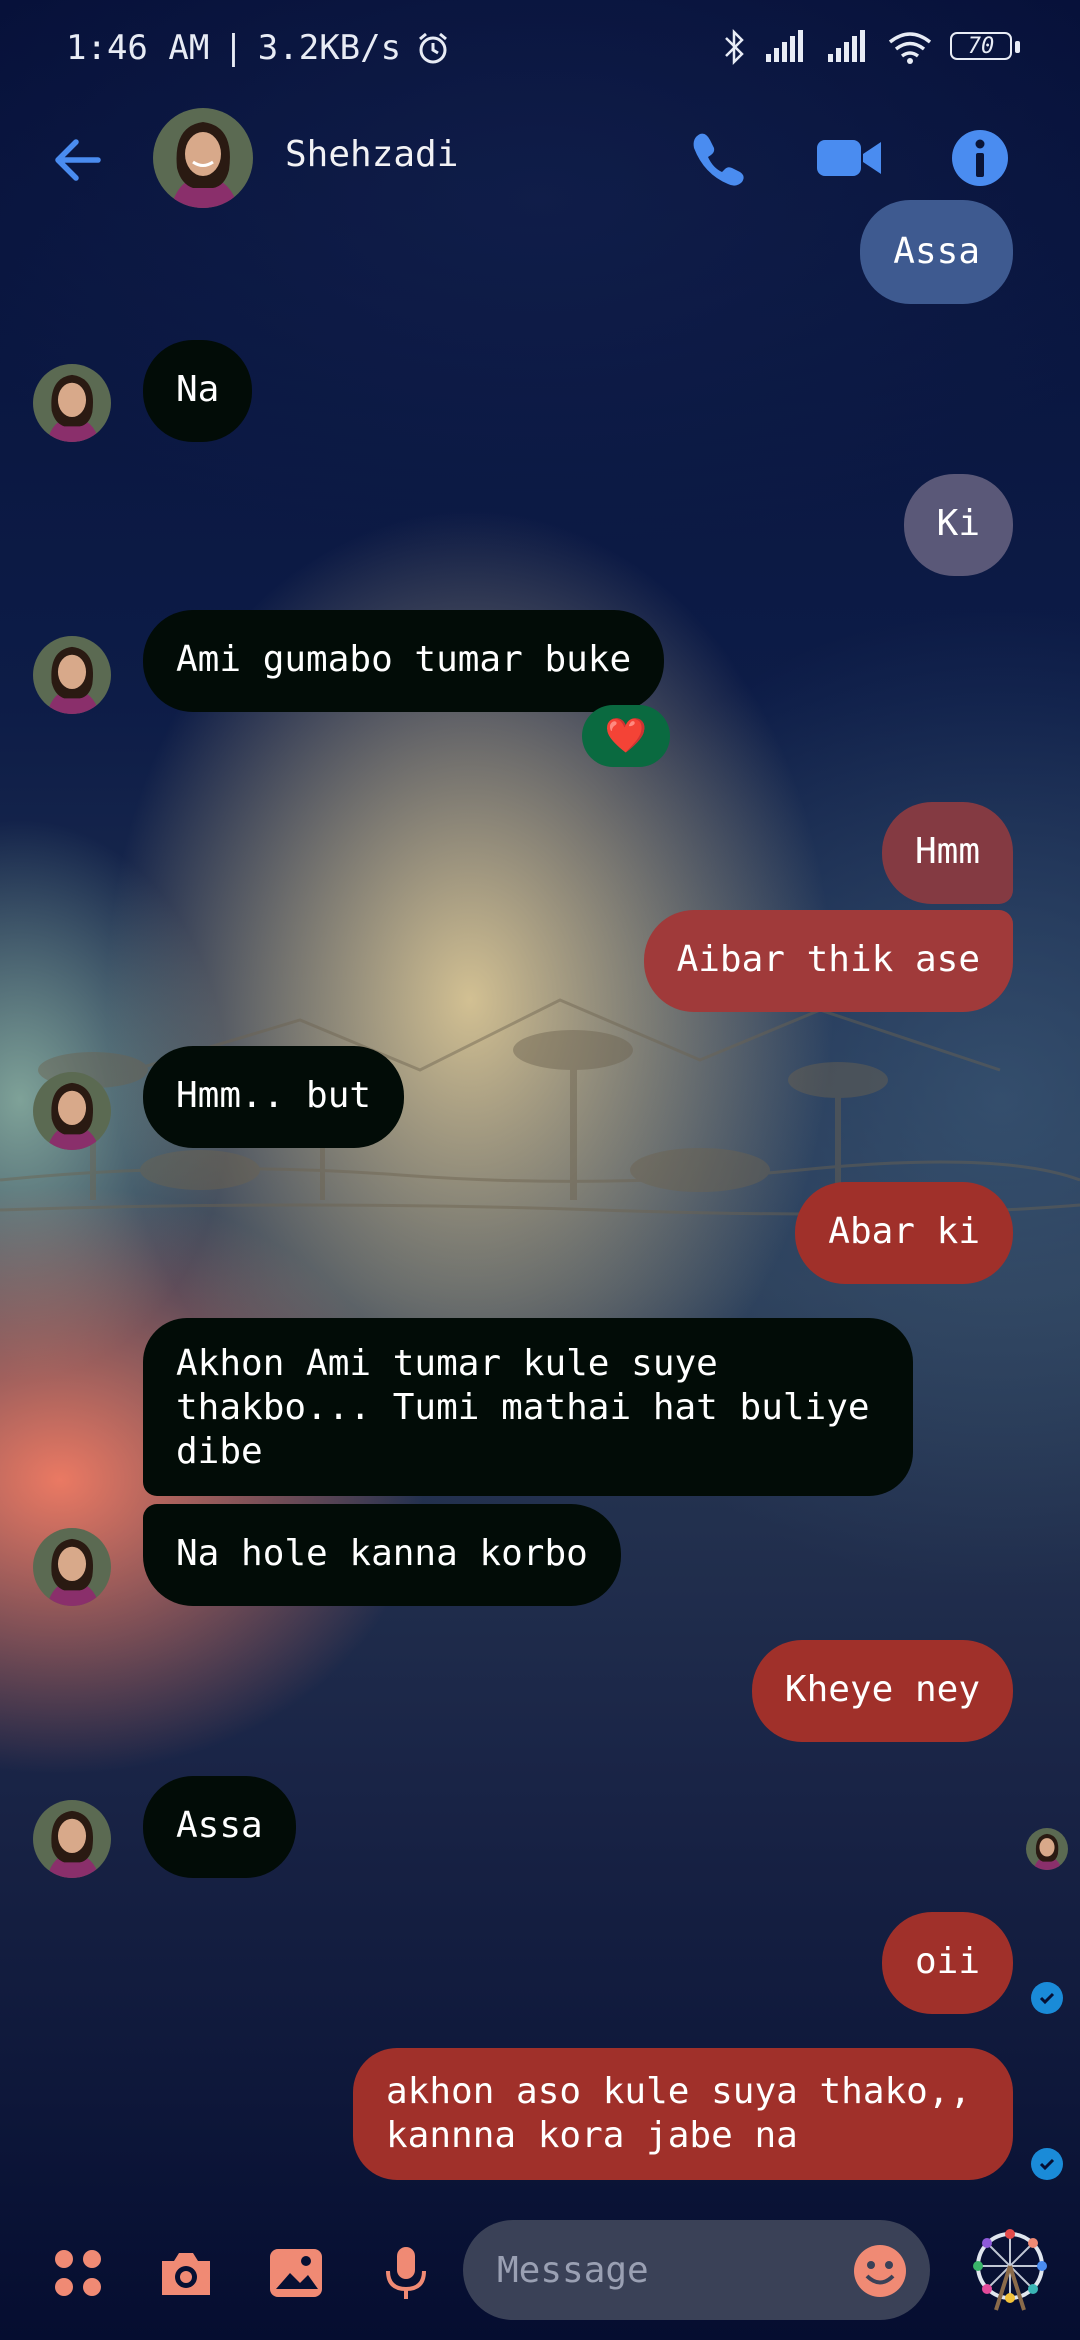 The height and width of the screenshot is (2340, 1080). Describe the element at coordinates (186, 2273) in the screenshot. I see `camera-icon` at that location.